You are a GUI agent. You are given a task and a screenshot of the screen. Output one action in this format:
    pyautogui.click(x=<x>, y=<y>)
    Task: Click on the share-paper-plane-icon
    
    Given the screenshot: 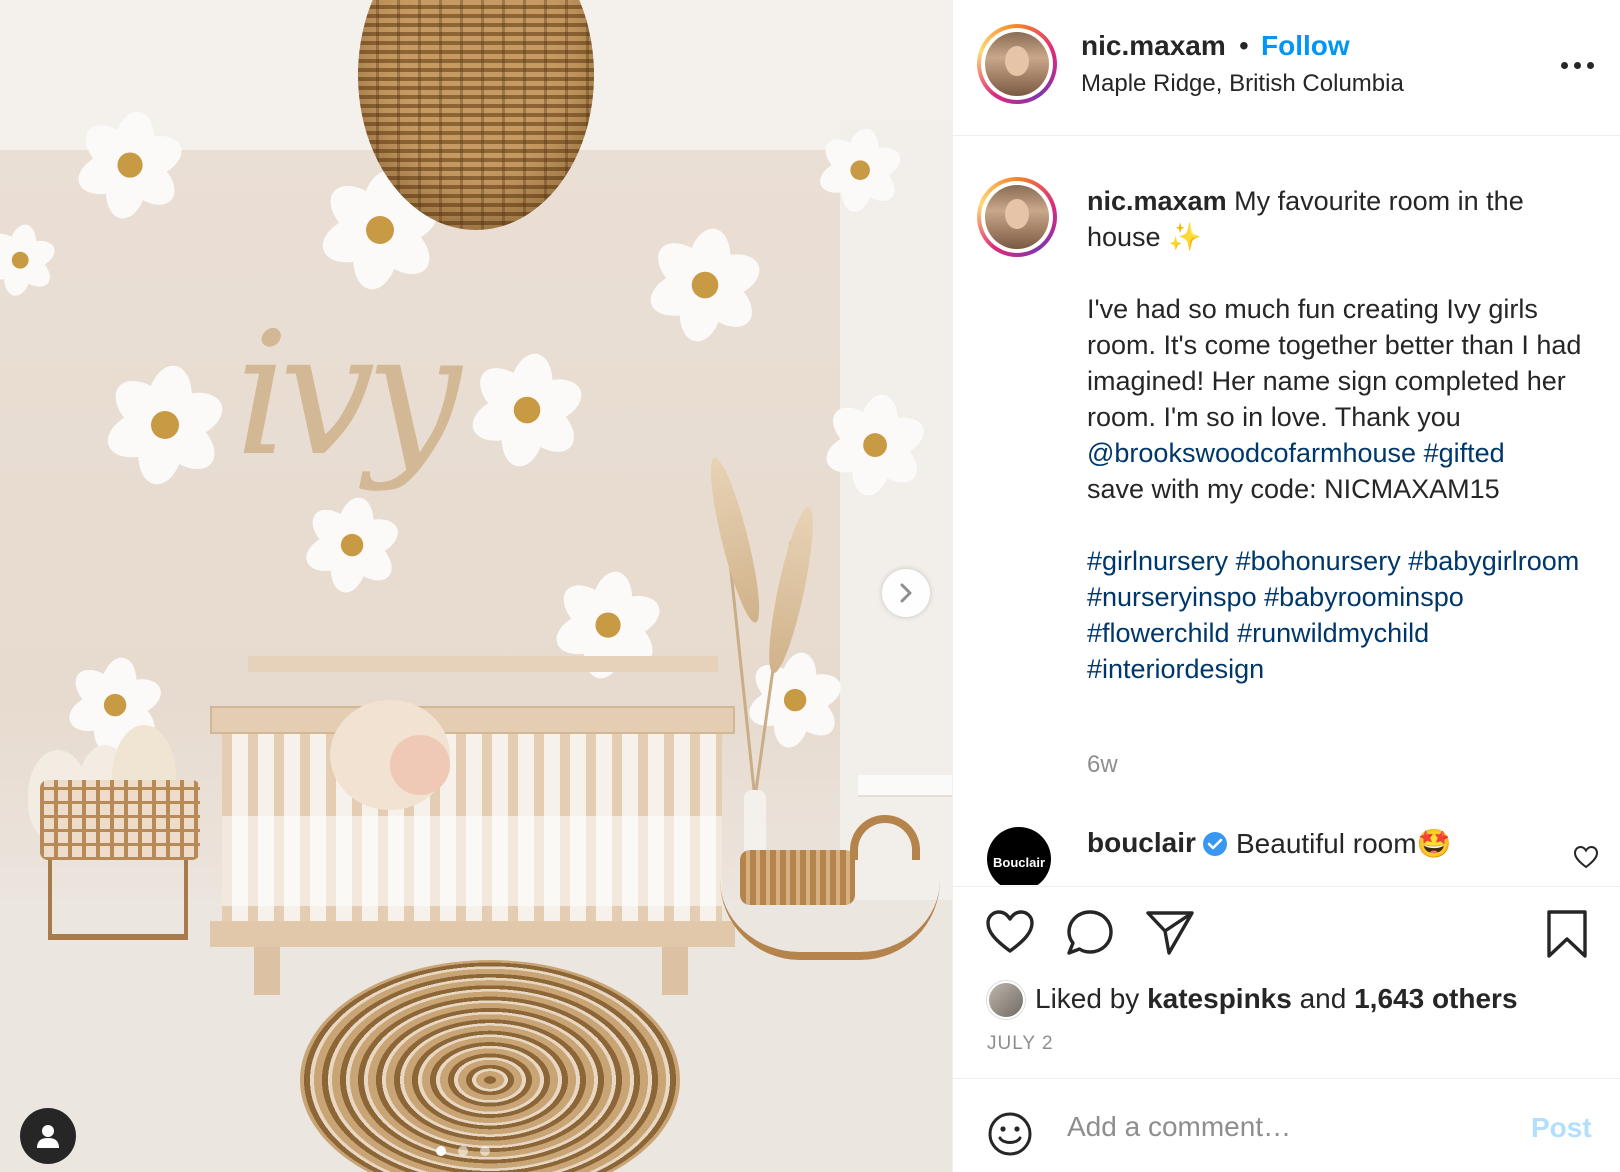 What is the action you would take?
    pyautogui.click(x=1170, y=933)
    